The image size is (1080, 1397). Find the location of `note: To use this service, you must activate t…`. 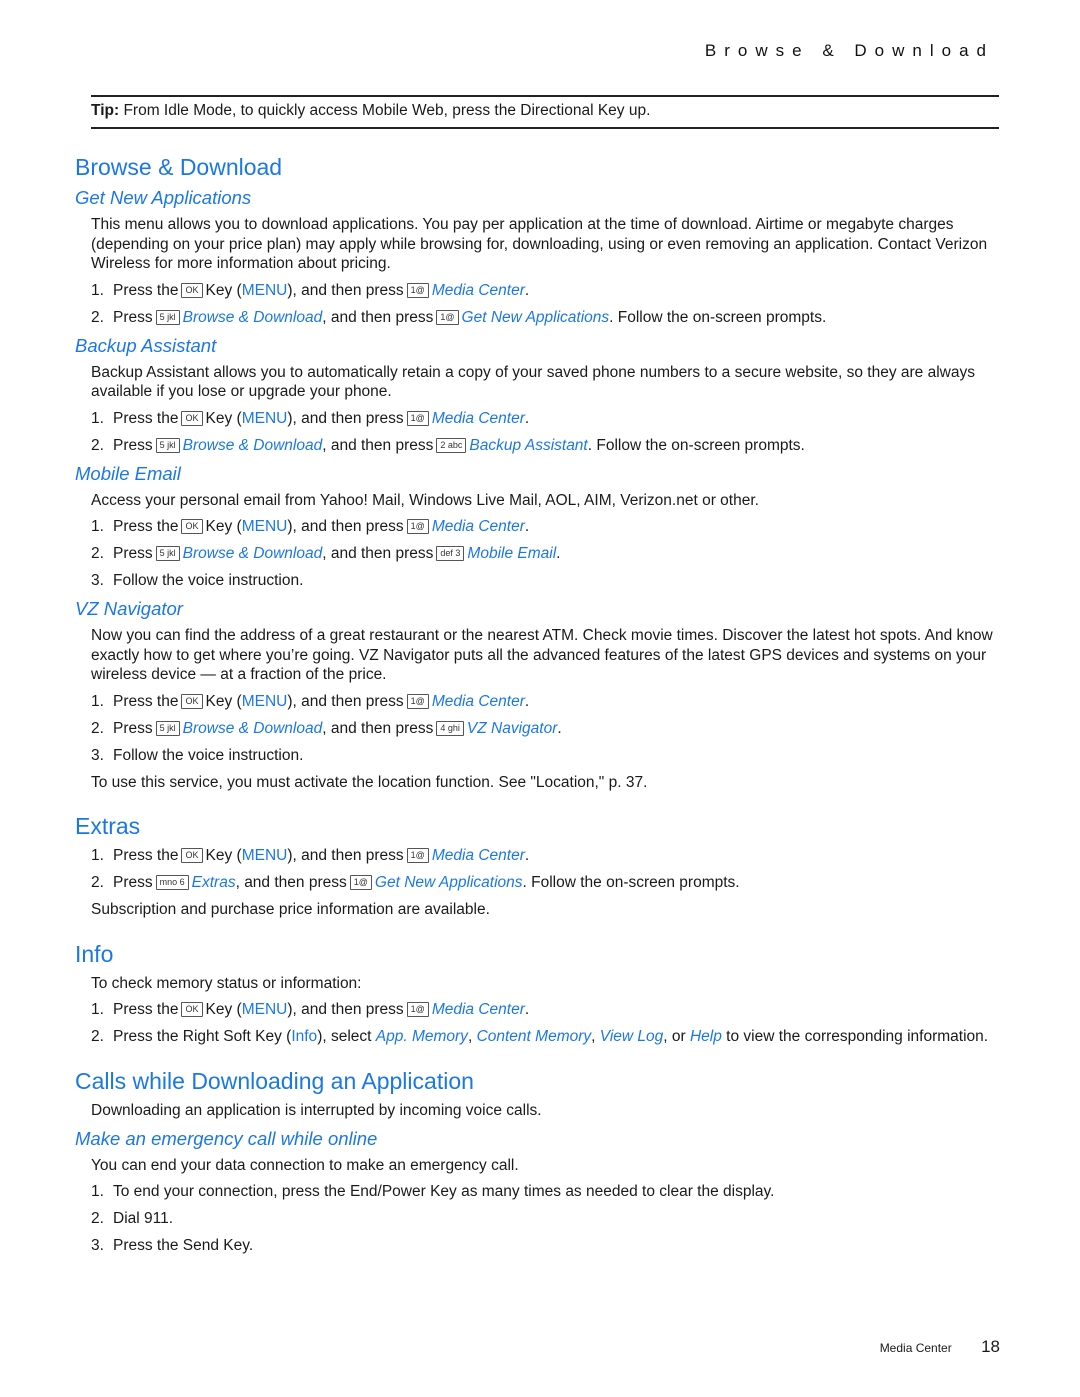

note: To use this service, you must activate t… is located at coordinates (369, 782).